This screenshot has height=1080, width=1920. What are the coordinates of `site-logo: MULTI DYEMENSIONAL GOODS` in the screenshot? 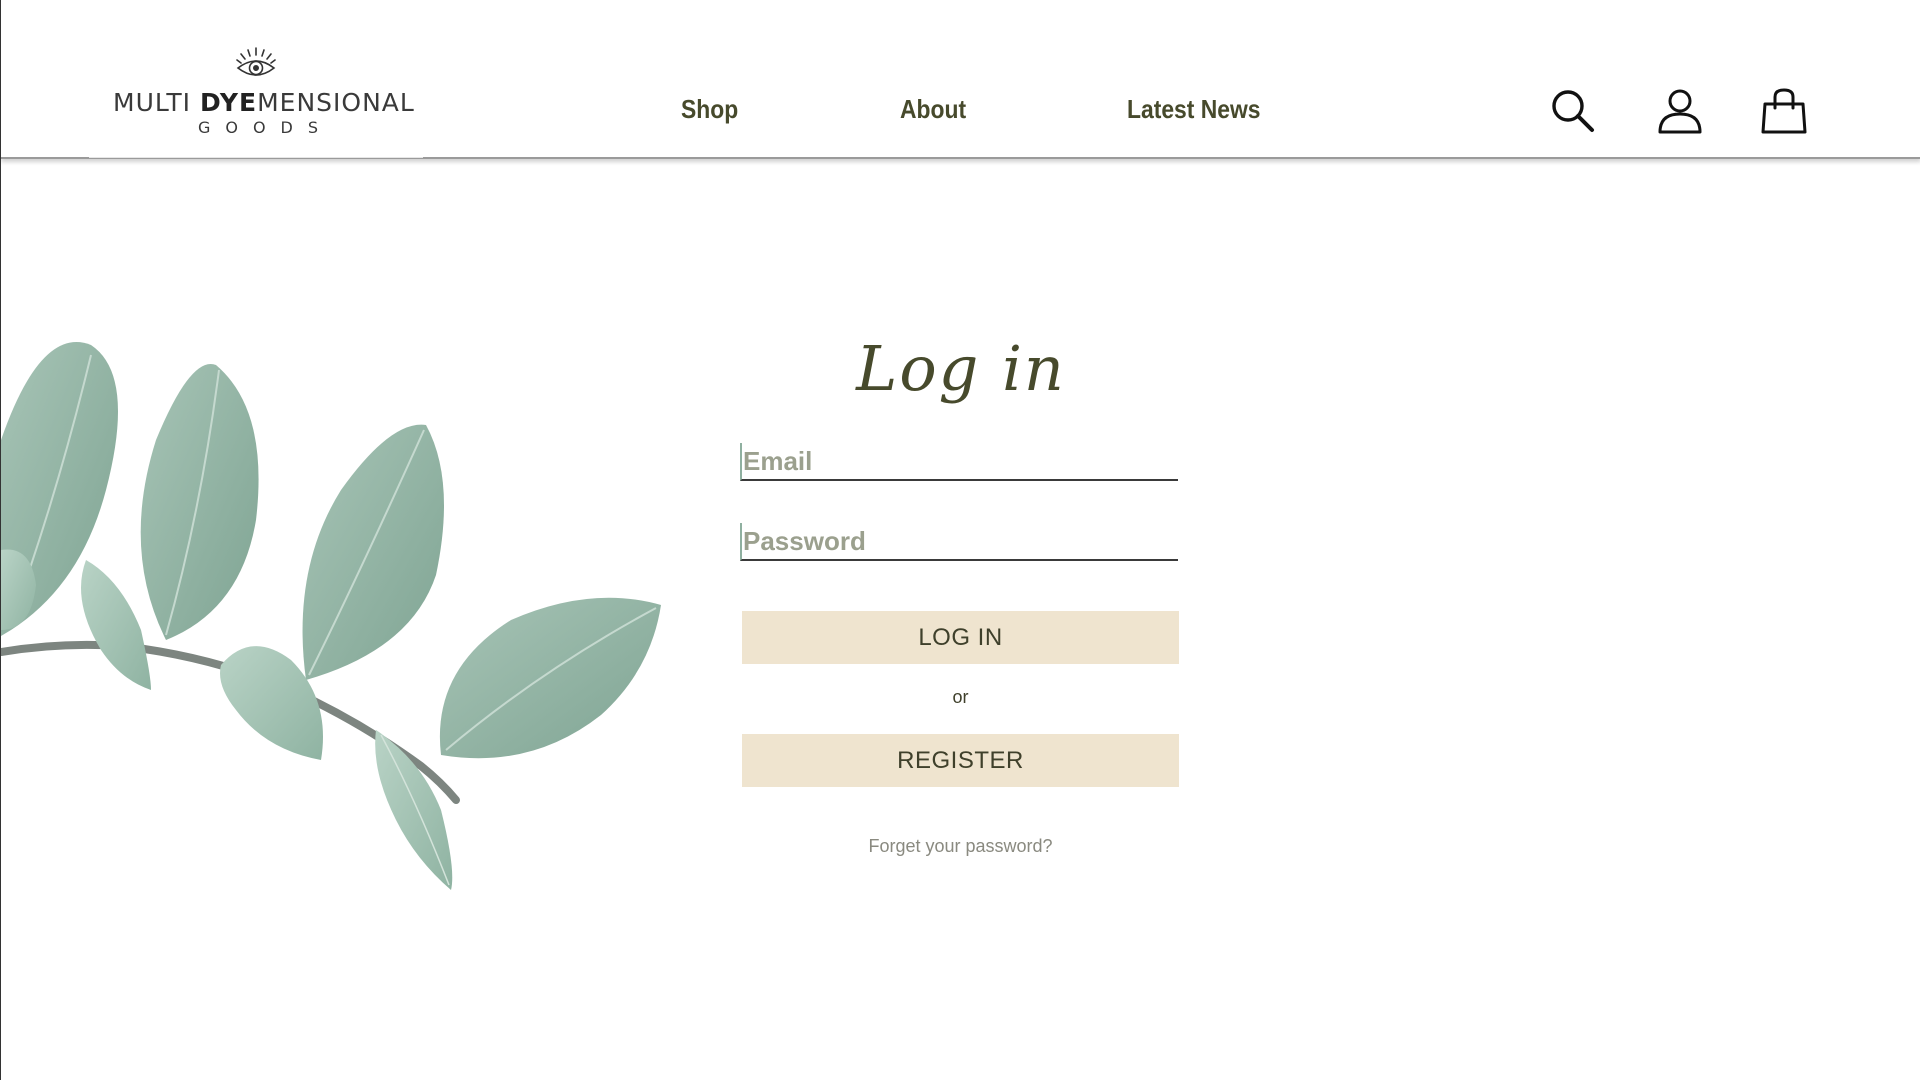 It's located at (256, 79).